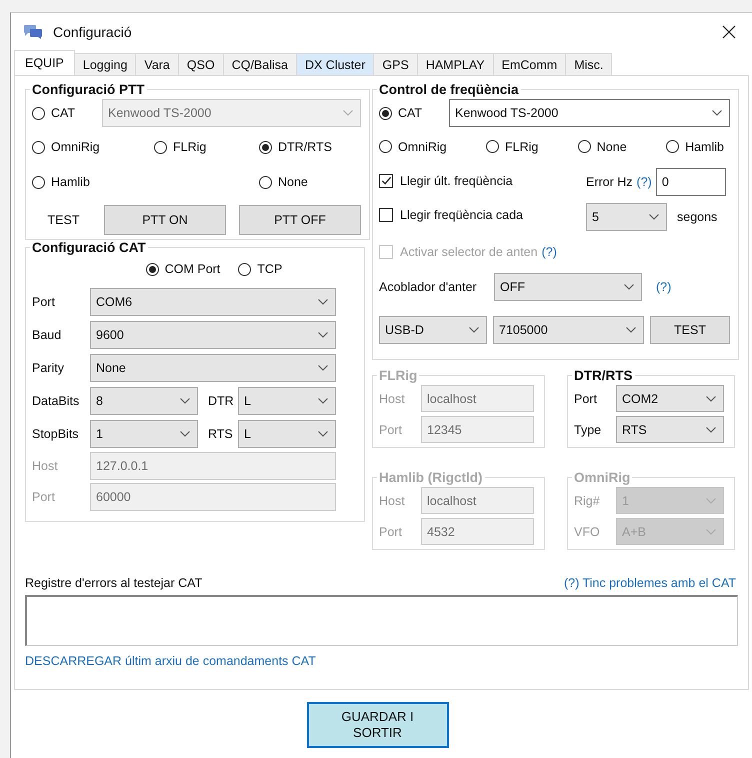 The height and width of the screenshot is (758, 752). What do you see at coordinates (260, 269) in the screenshot?
I see `radio-button: TCP` at bounding box center [260, 269].